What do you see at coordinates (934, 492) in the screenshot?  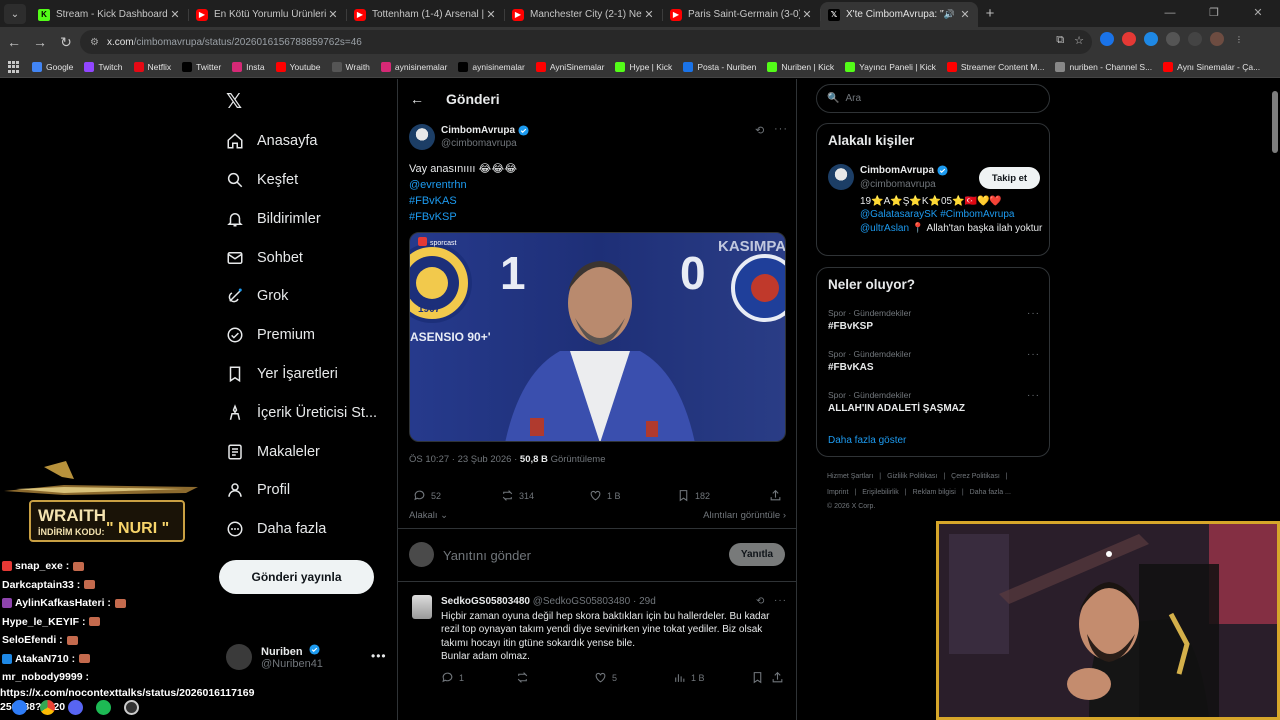 I see `footer-link: Reklam bilgisi` at bounding box center [934, 492].